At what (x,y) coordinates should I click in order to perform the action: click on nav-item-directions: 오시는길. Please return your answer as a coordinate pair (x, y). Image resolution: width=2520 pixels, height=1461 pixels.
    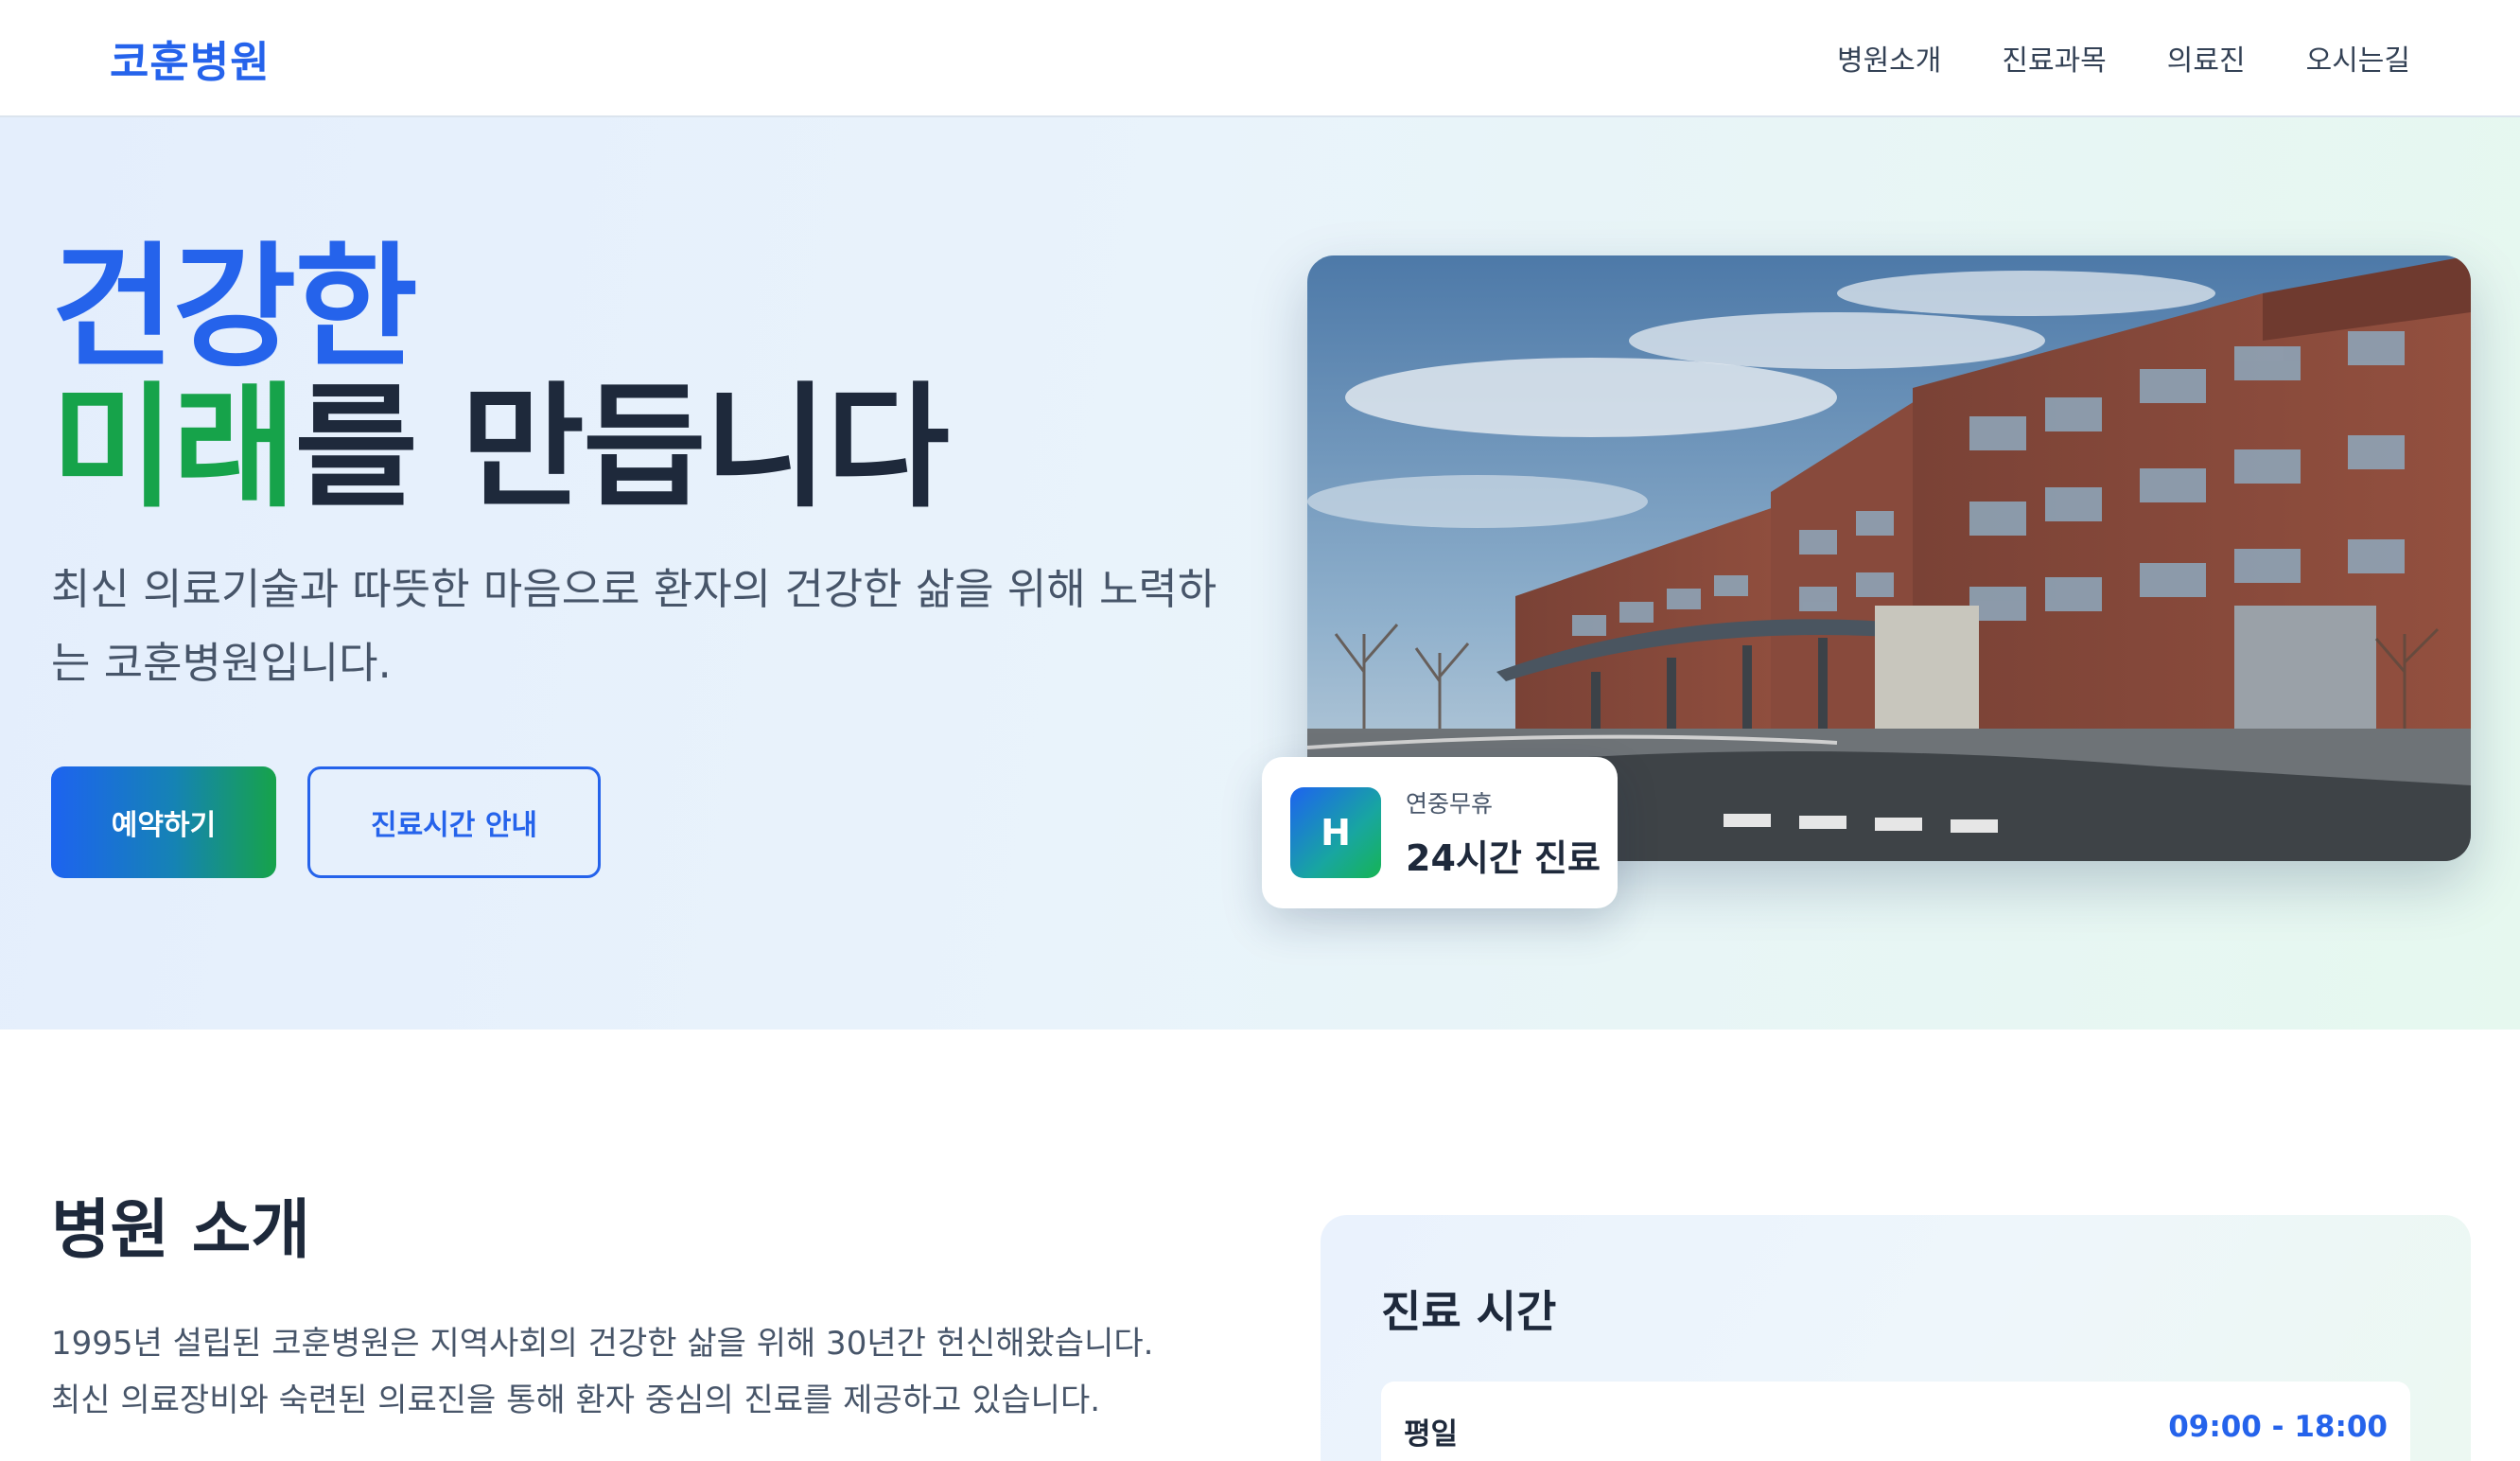
    Looking at the image, I should click on (2358, 58).